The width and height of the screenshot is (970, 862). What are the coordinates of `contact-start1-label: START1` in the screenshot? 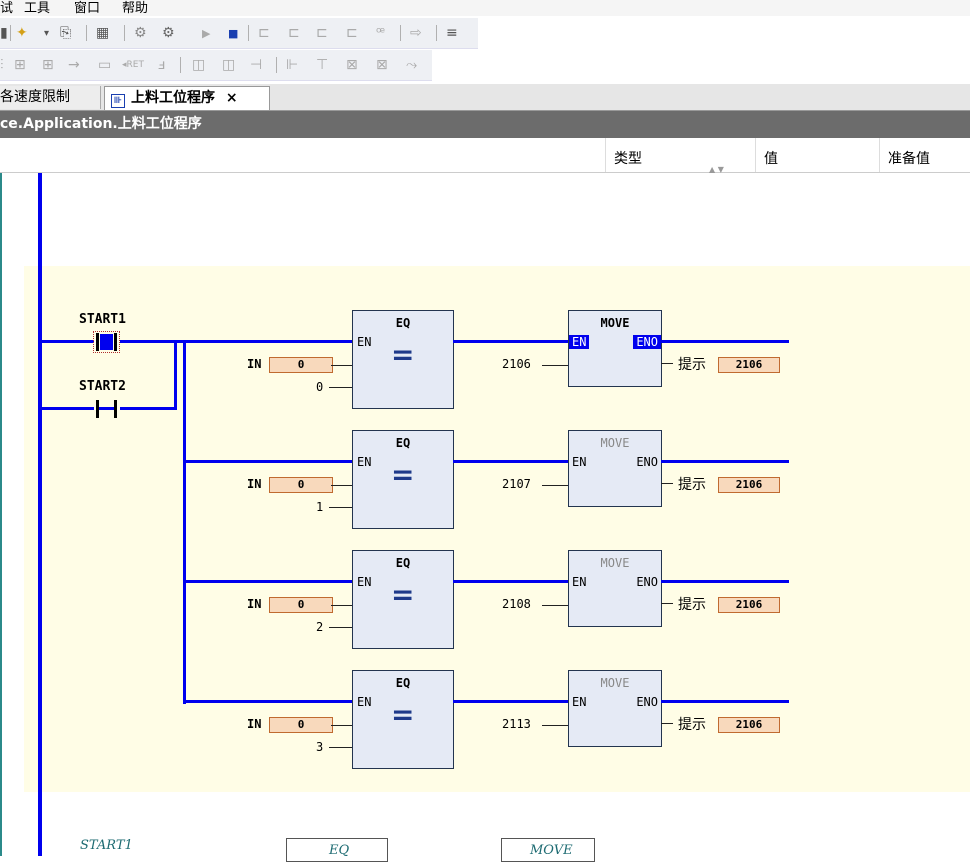 It's located at (102, 319).